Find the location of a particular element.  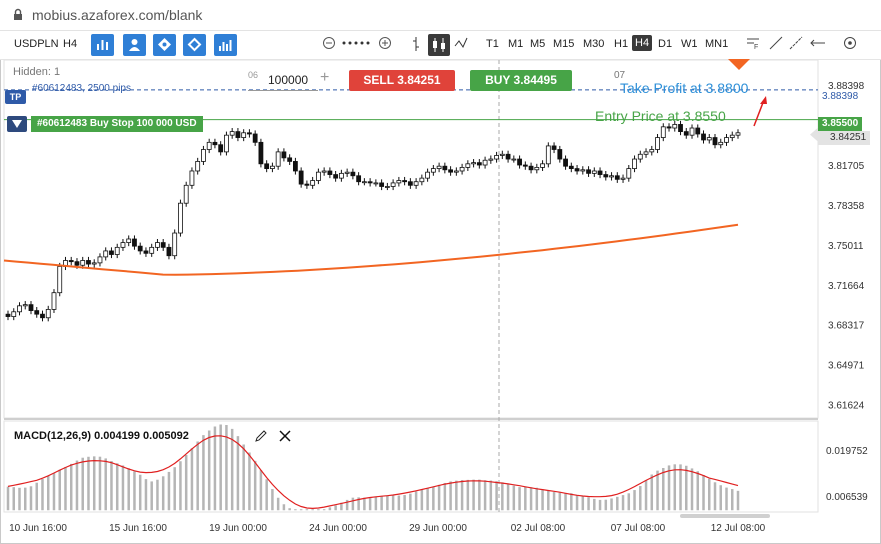

order-menu-button is located at coordinates (17, 124).